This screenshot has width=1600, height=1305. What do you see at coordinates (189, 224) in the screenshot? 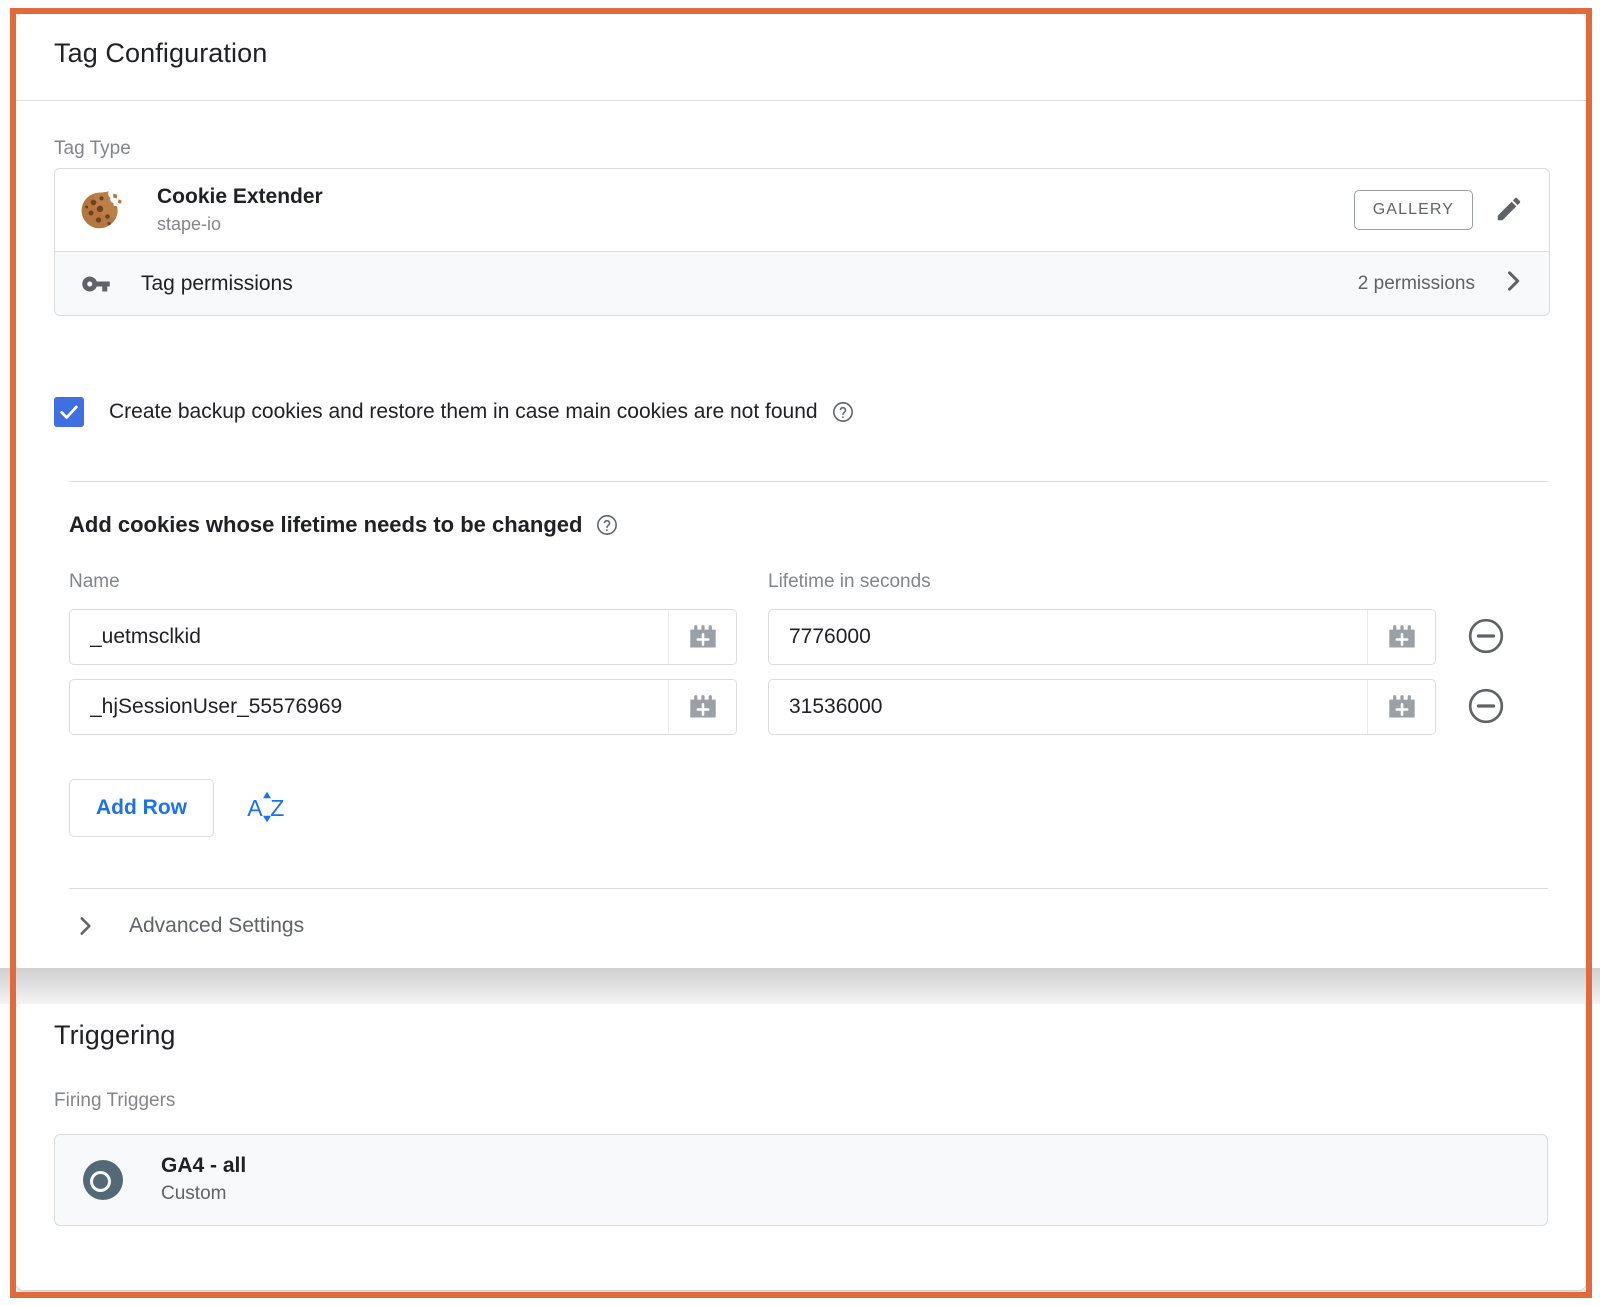
I see `tag-type-vendor: stape-io` at bounding box center [189, 224].